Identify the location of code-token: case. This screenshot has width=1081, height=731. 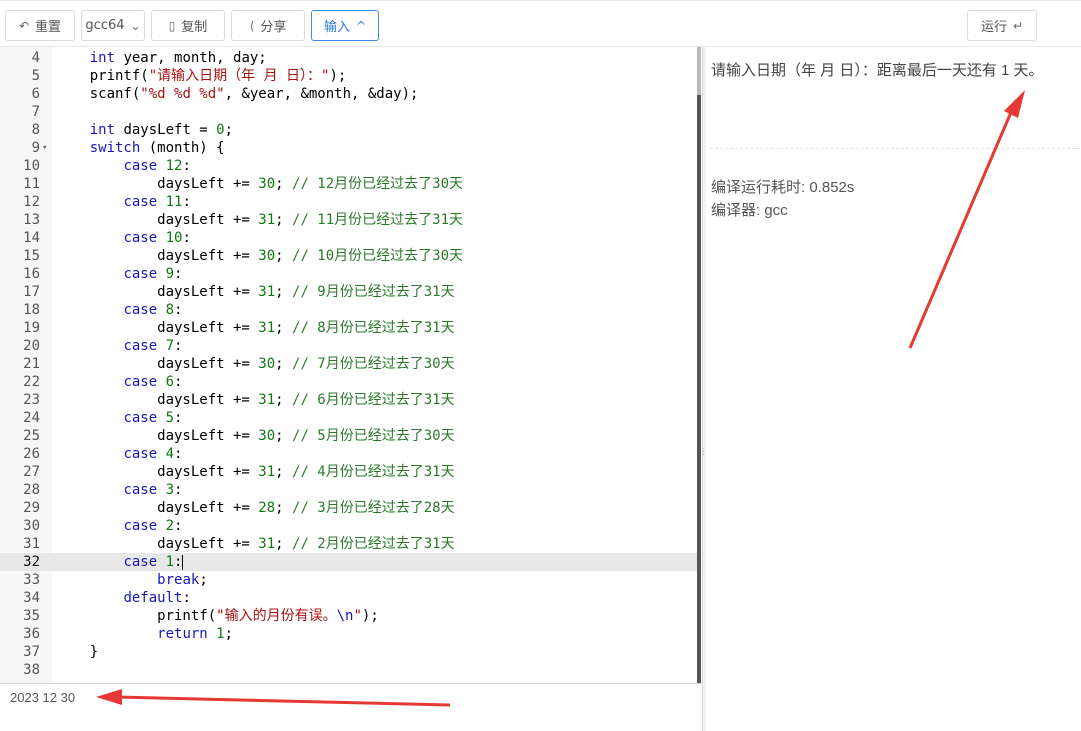
(140, 238).